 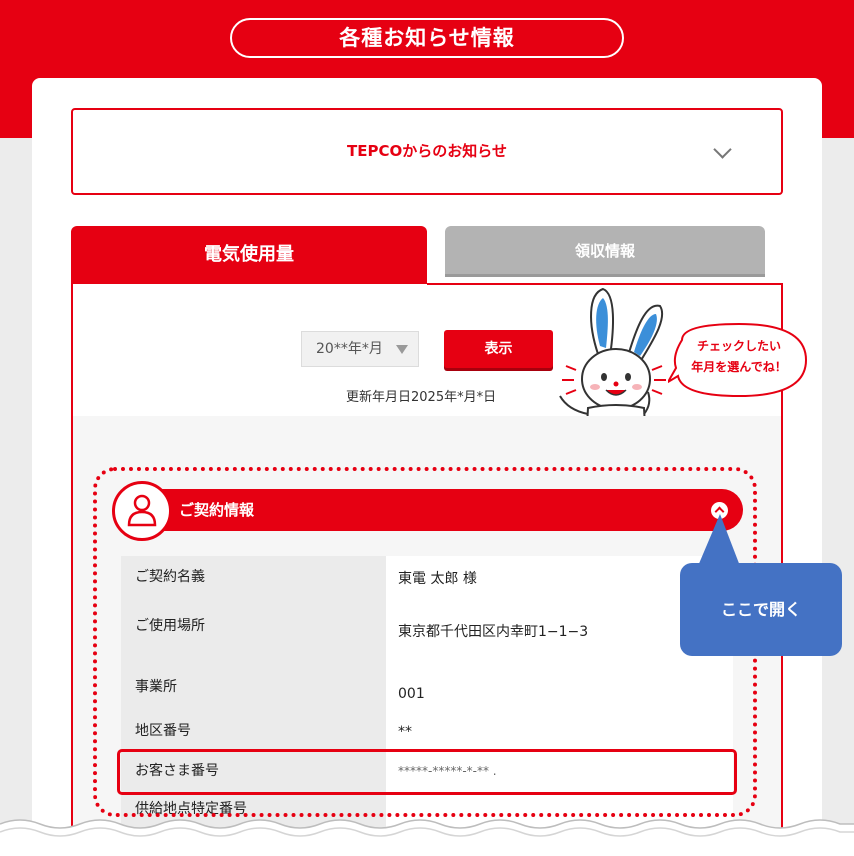 I want to click on page-title: 各種お知らせ情報, so click(x=427, y=38).